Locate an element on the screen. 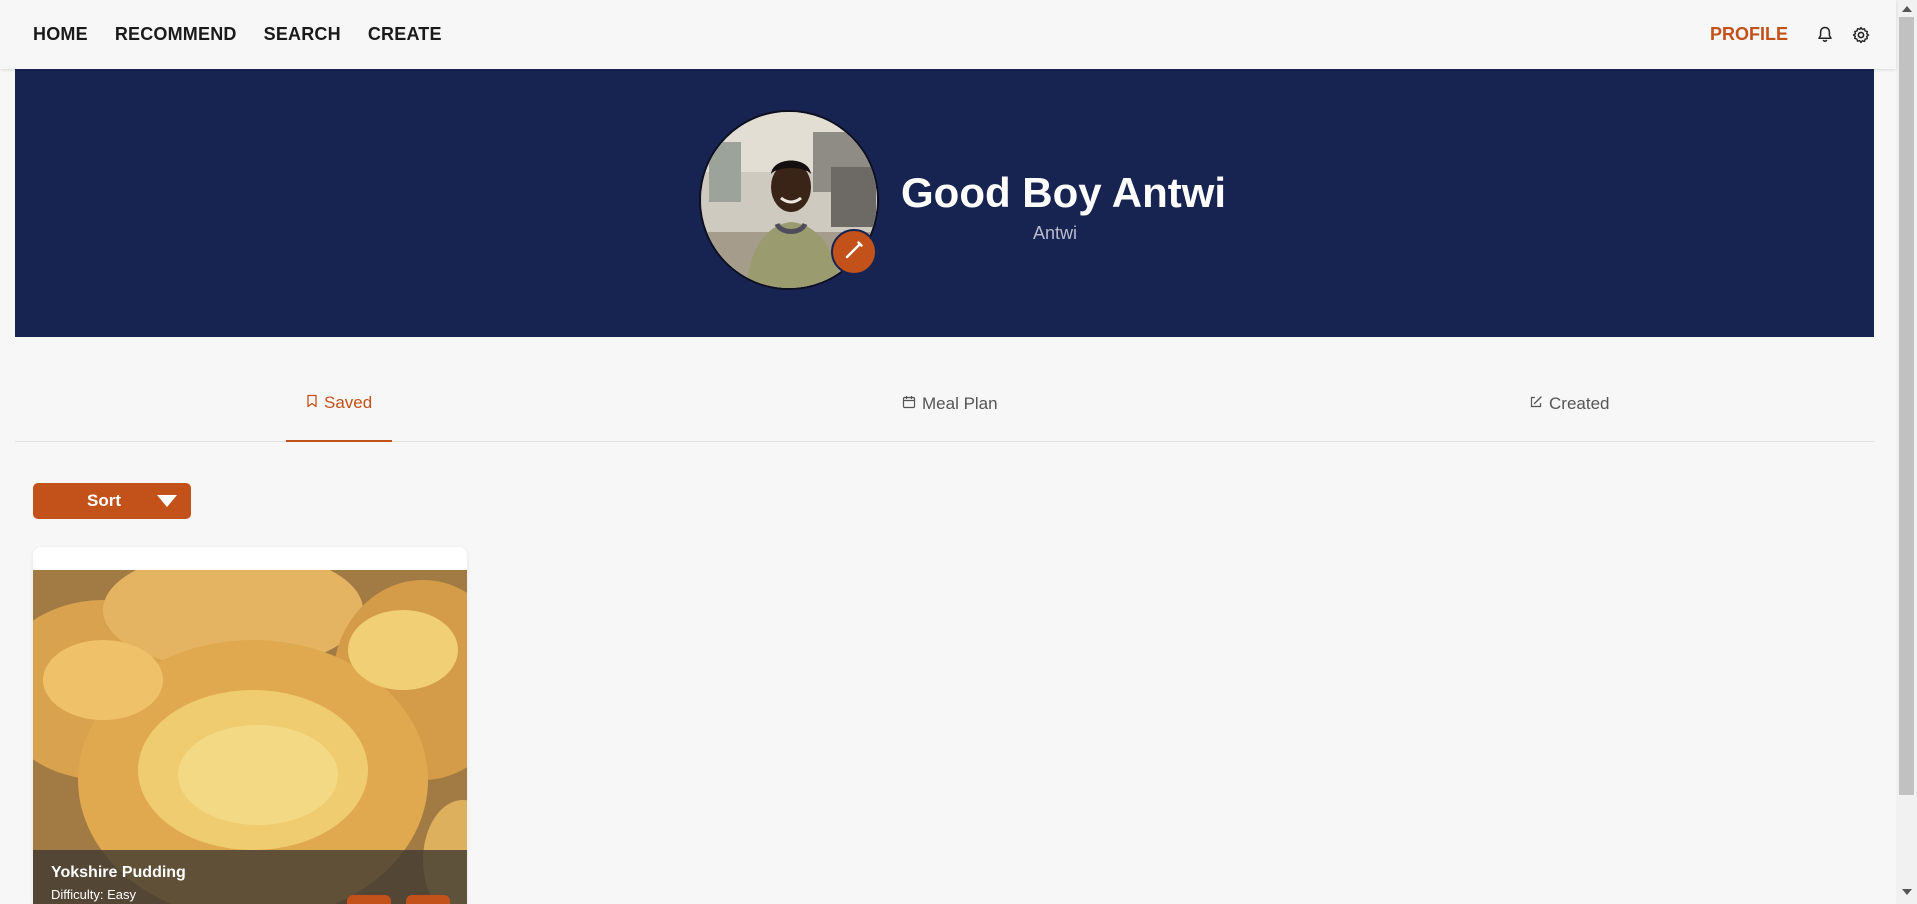 The image size is (1917, 904). scroll-thumb is located at coordinates (1906, 406).